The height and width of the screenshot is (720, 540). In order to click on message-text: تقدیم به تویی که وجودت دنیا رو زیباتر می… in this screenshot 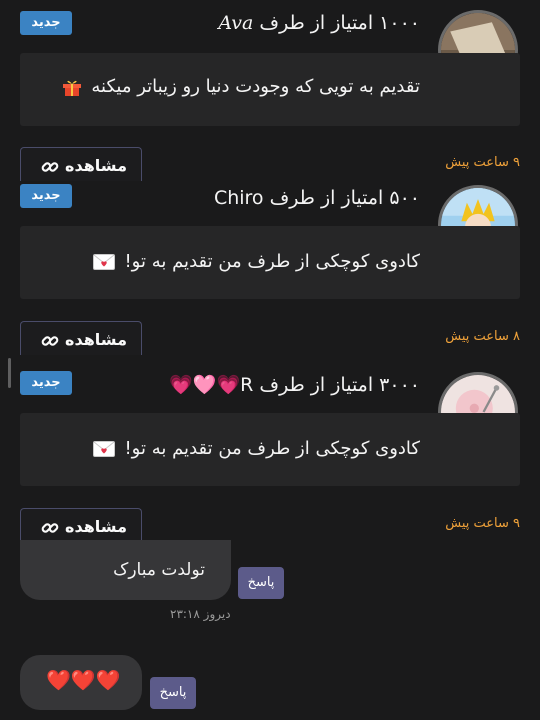, I will do `click(255, 86)`.